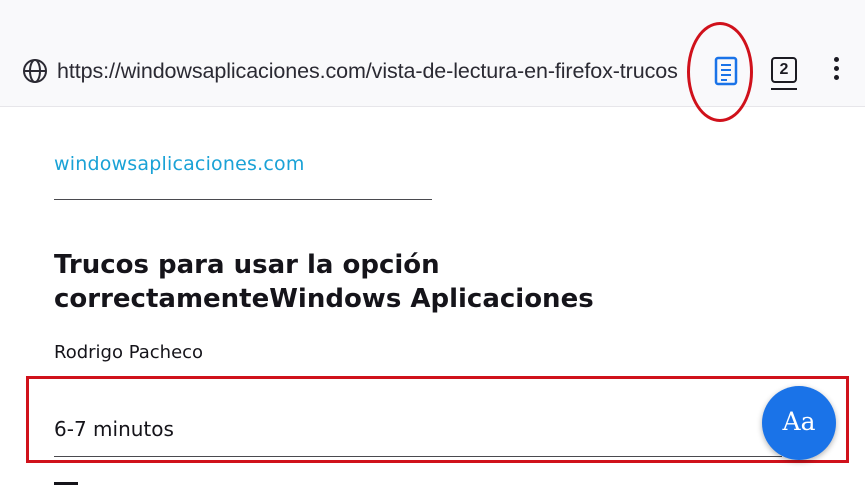 The width and height of the screenshot is (865, 486). What do you see at coordinates (799, 423) in the screenshot?
I see `reader-font-settings-button: Aa` at bounding box center [799, 423].